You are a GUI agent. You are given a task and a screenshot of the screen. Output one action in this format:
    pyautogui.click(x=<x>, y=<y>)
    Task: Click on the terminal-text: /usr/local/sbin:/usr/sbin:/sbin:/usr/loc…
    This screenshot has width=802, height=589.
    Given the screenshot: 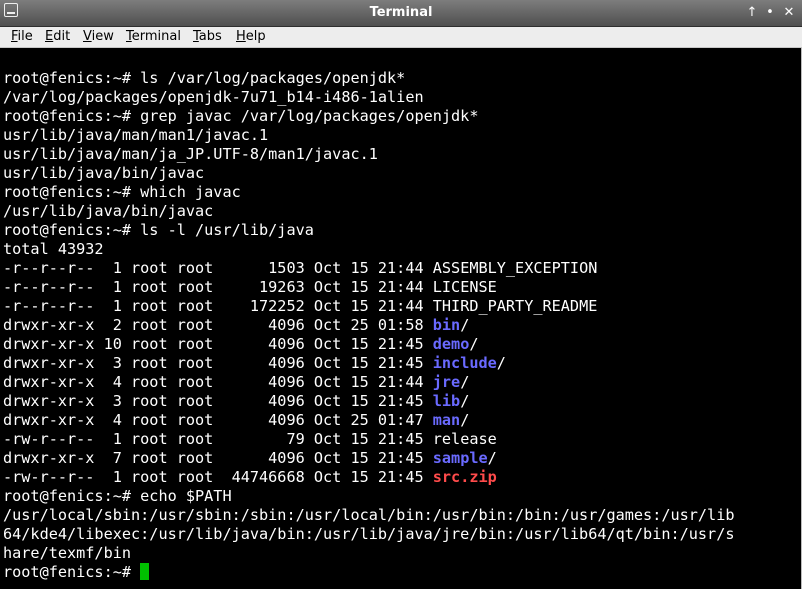 What is the action you would take?
    pyautogui.click(x=369, y=515)
    